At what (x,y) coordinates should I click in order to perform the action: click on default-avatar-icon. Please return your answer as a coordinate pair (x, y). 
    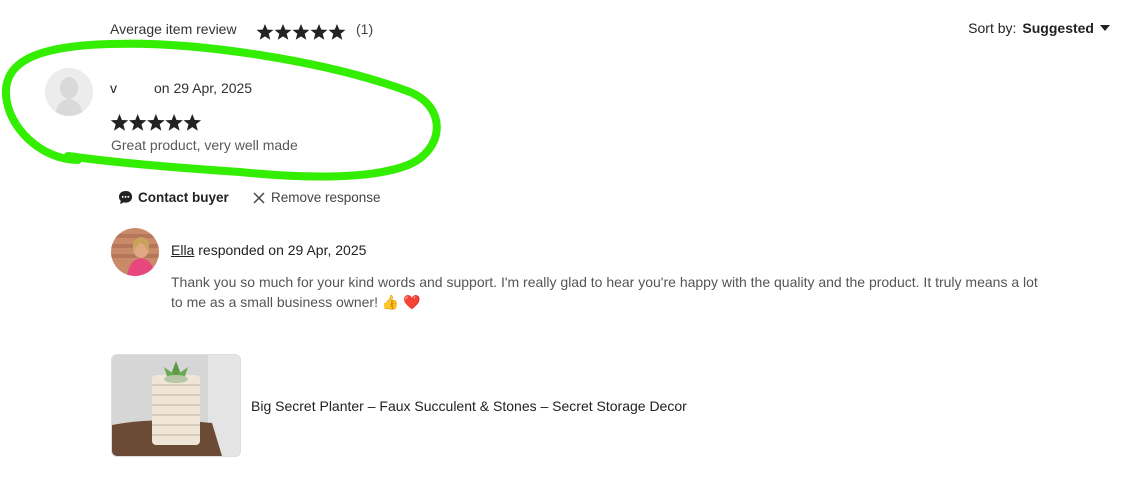
    Looking at the image, I should click on (69, 92).